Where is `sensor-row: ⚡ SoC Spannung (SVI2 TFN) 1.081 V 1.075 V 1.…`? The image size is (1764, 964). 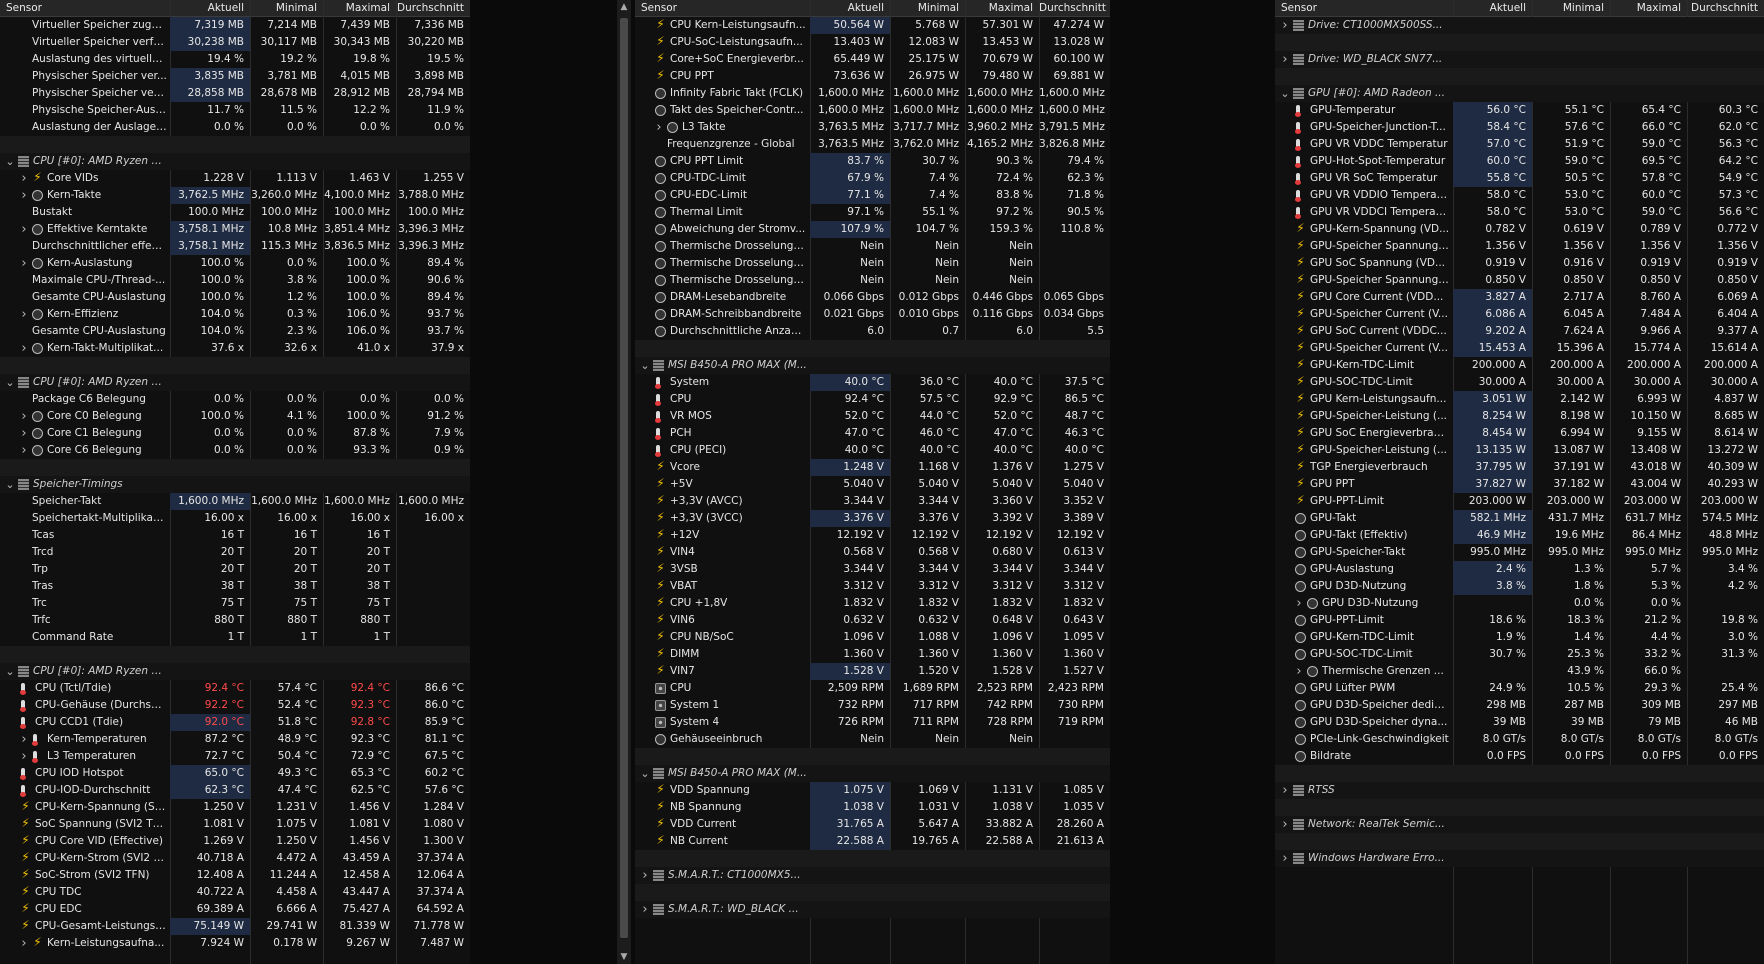 sensor-row: ⚡ SoC Spannung (SVI2 TFN) 1.081 V 1.075 V 1.… is located at coordinates (235, 824).